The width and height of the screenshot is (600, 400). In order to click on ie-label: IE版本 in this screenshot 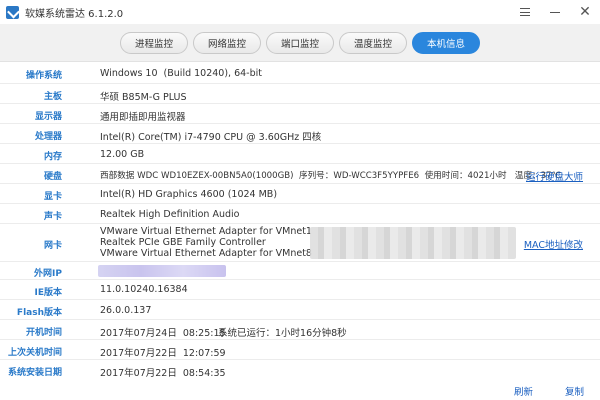, I will do `click(48, 293)`.